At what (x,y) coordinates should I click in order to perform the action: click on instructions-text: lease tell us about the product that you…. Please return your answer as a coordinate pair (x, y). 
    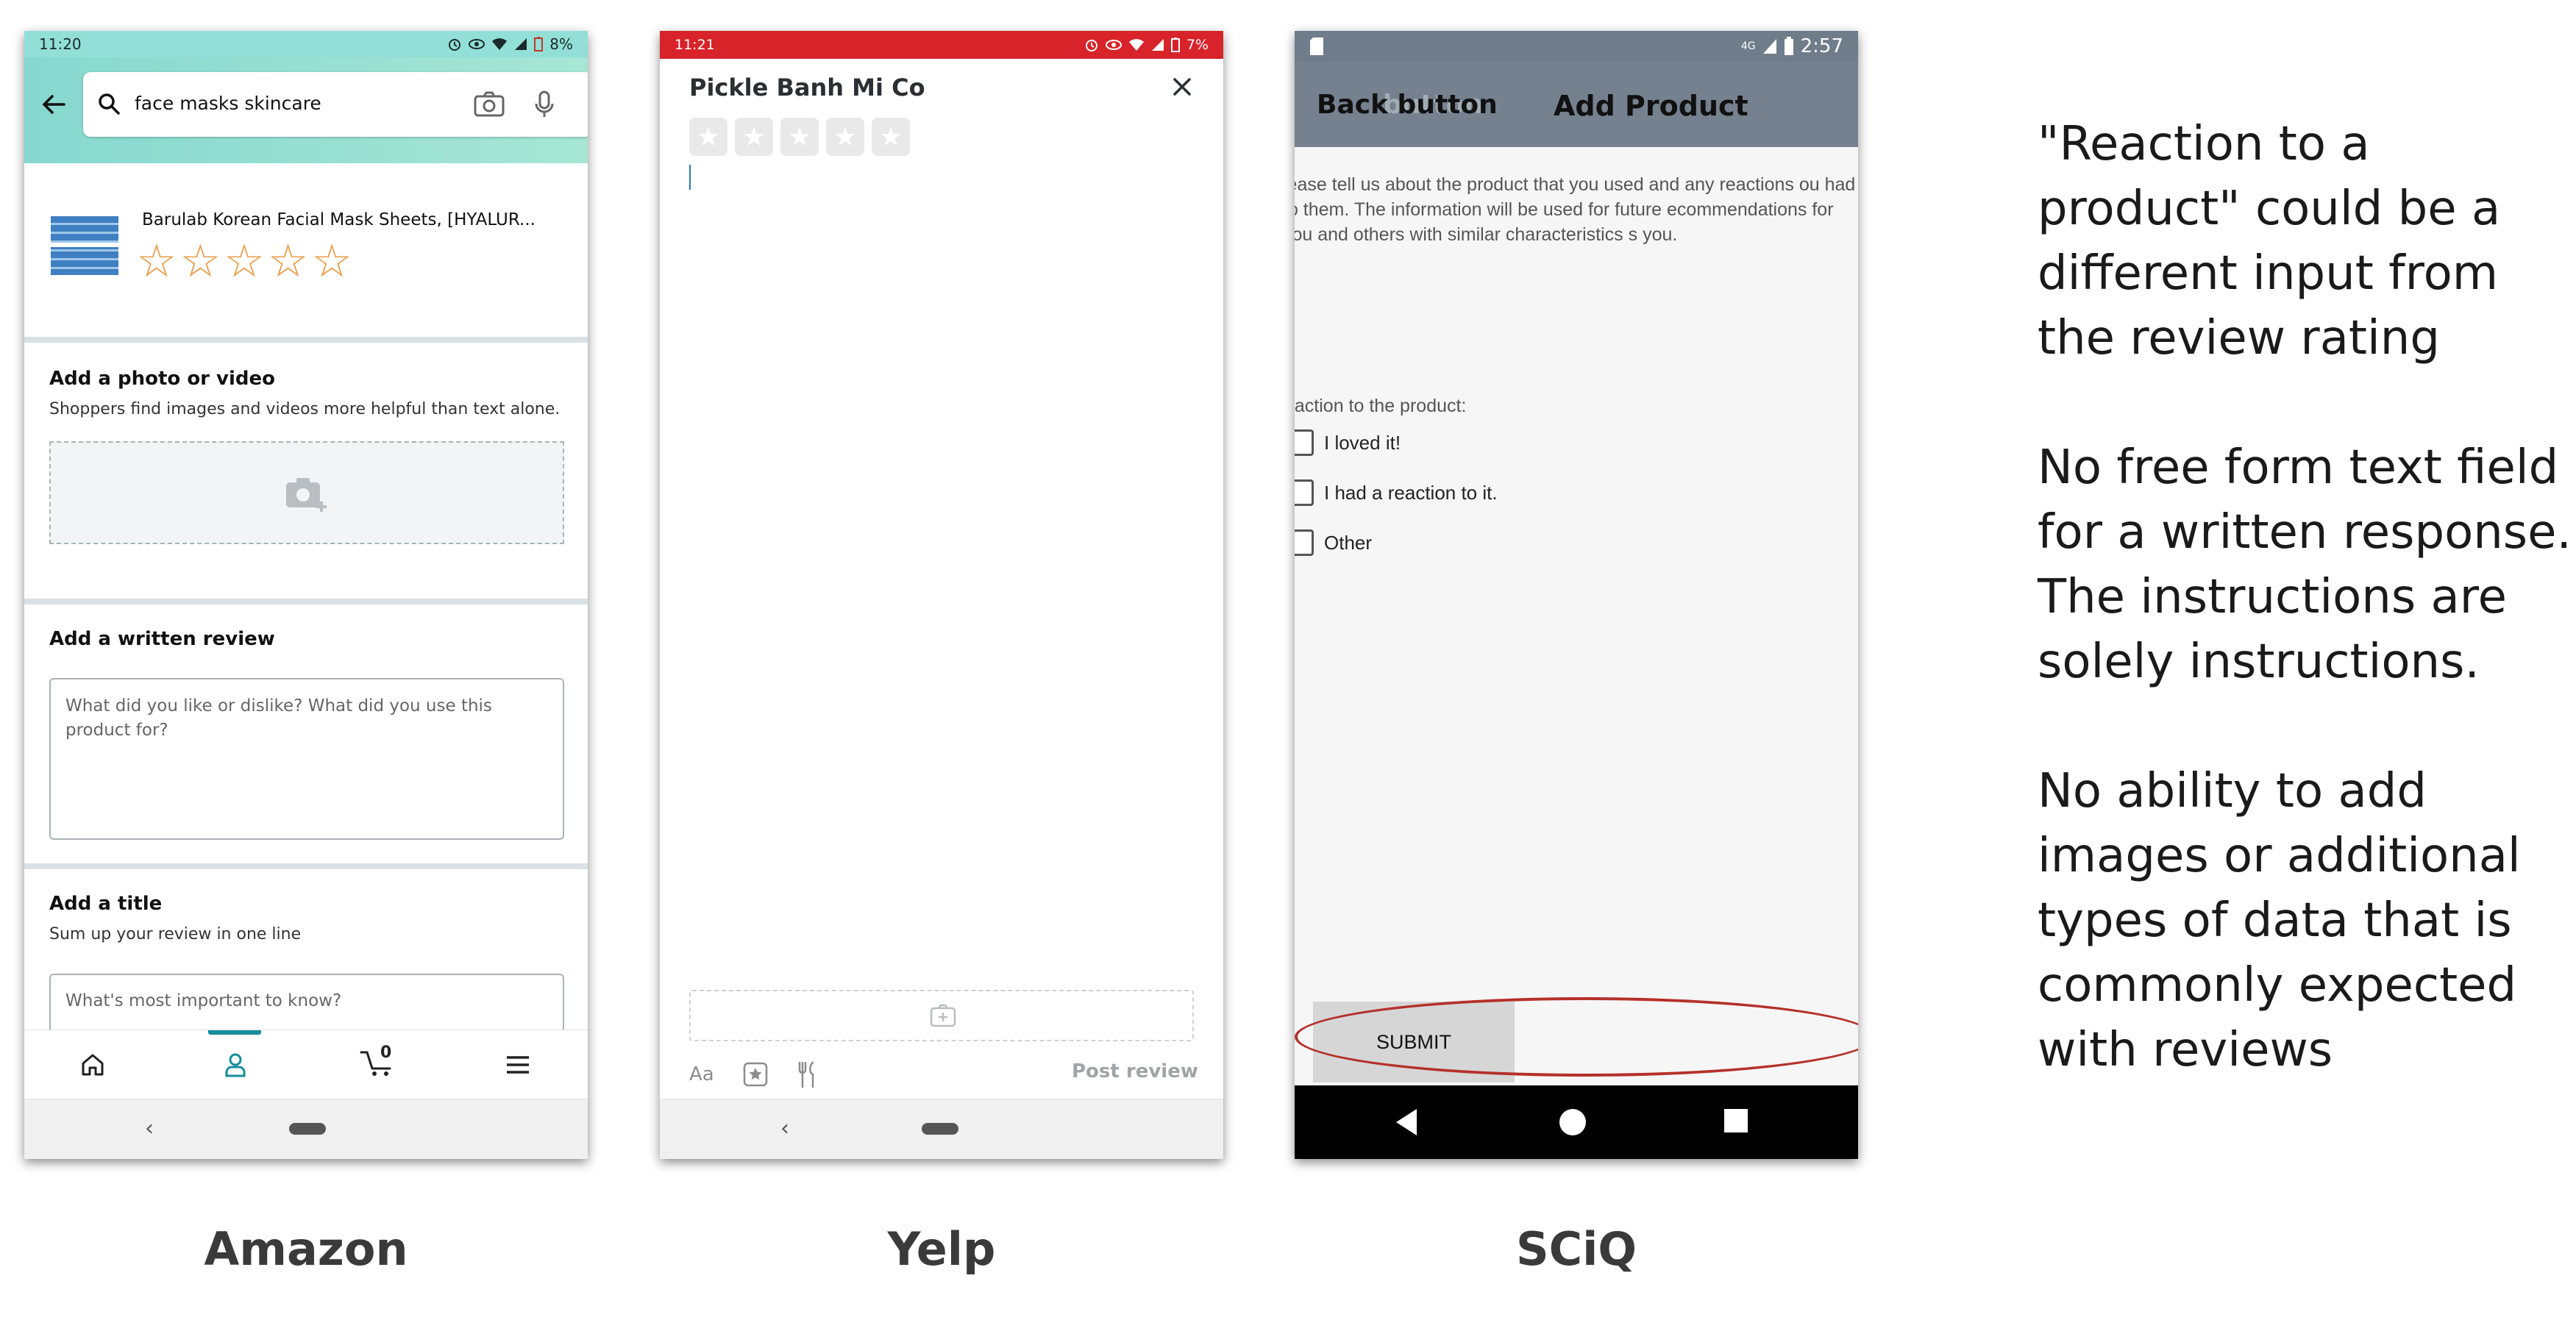
    Looking at the image, I should click on (1575, 209).